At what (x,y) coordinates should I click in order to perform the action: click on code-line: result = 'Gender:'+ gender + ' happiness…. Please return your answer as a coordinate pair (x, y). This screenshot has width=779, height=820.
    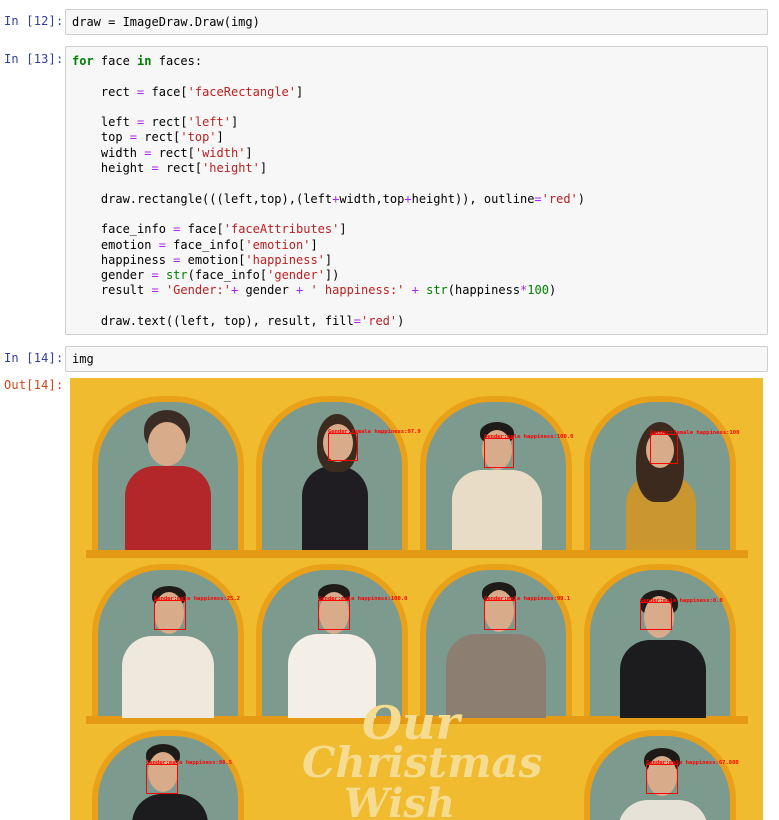
    Looking at the image, I should click on (419, 290).